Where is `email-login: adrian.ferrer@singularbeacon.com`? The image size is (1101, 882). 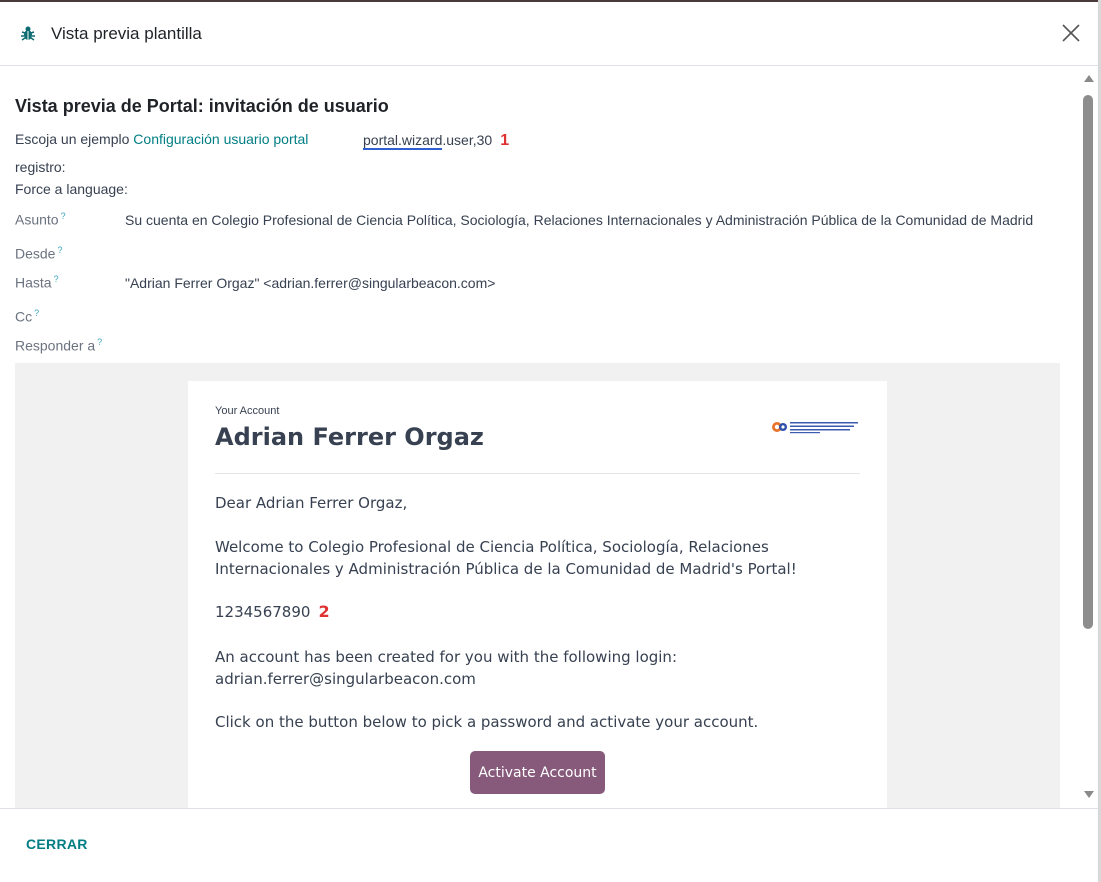 email-login: adrian.ferrer@singularbeacon.com is located at coordinates (345, 679).